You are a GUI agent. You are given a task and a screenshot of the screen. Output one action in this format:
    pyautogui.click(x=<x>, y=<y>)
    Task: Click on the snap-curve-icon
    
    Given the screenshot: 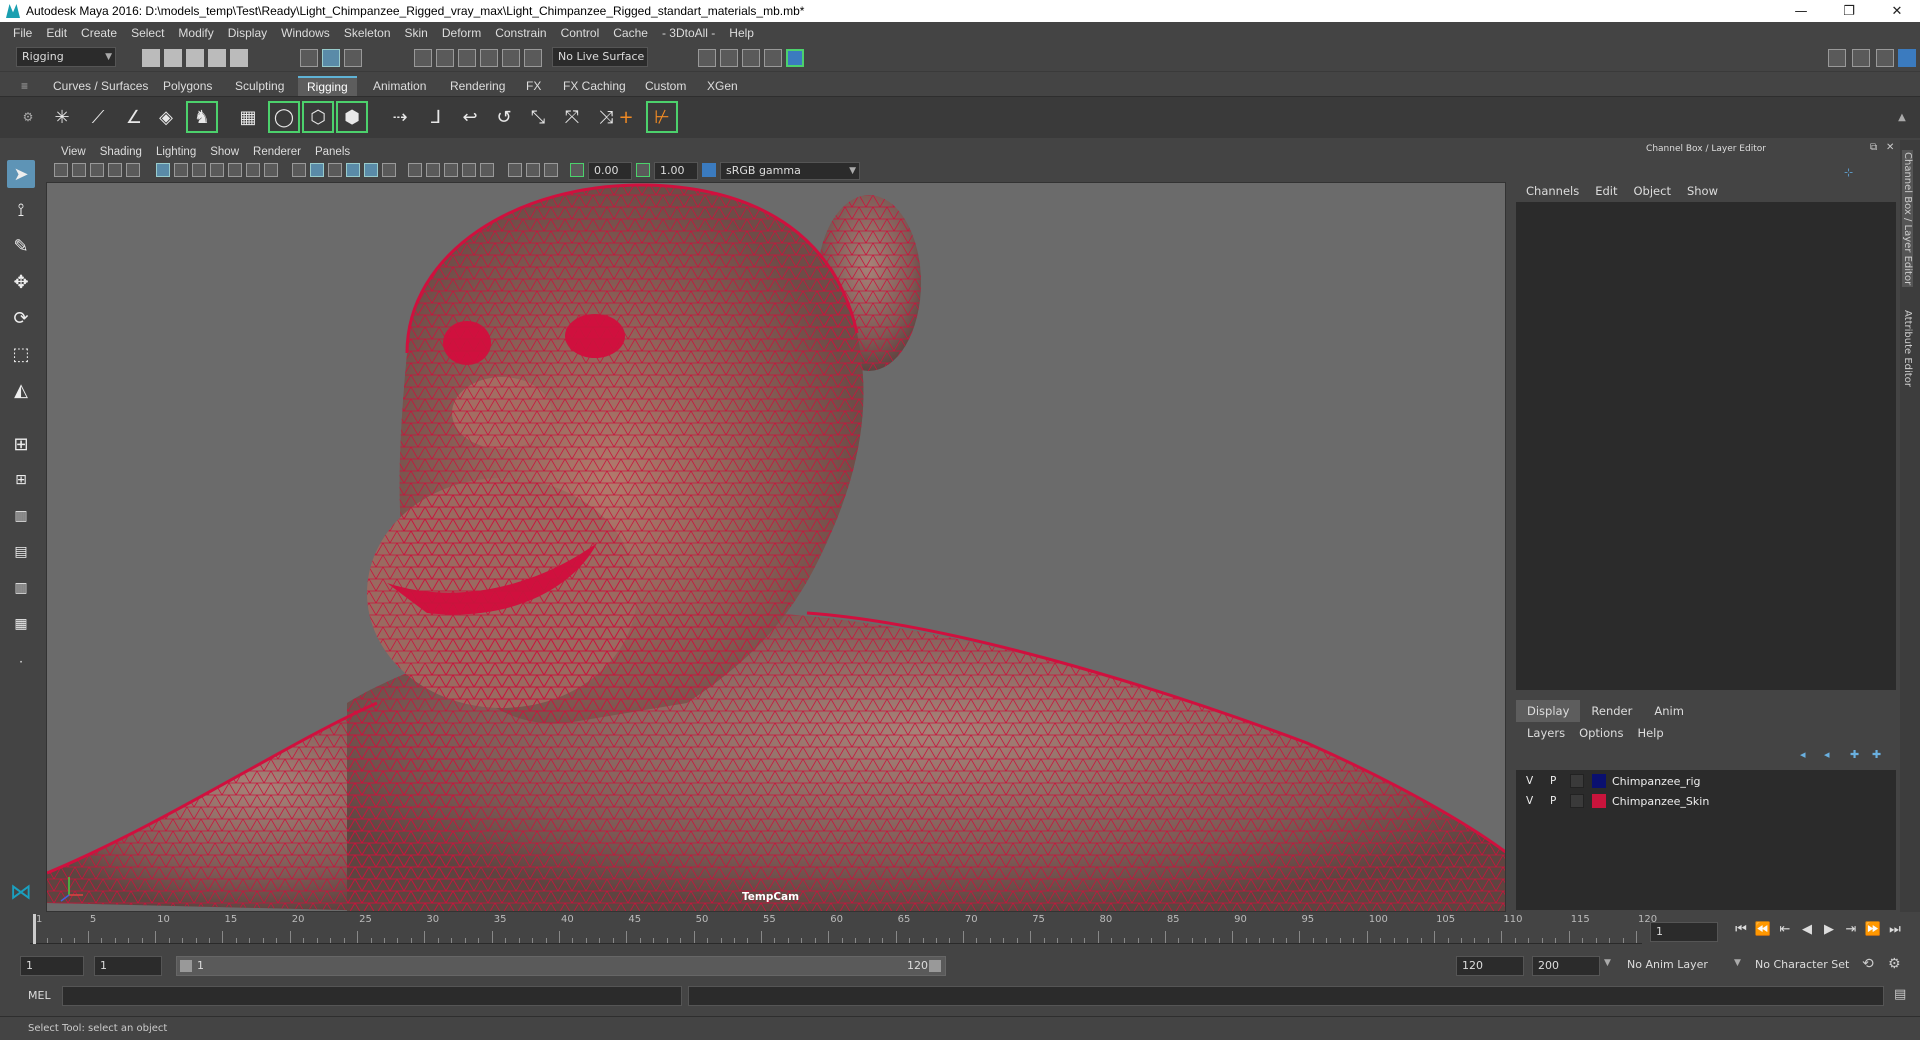 What is the action you would take?
    pyautogui.click(x=445, y=58)
    